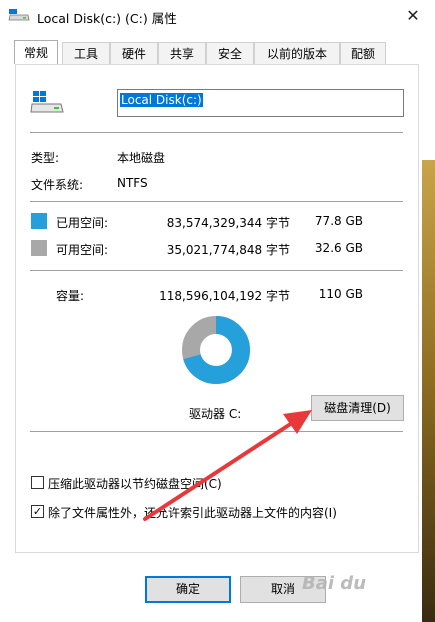  What do you see at coordinates (215, 414) in the screenshot?
I see `drive-letter-label: 驱动器 C:` at bounding box center [215, 414].